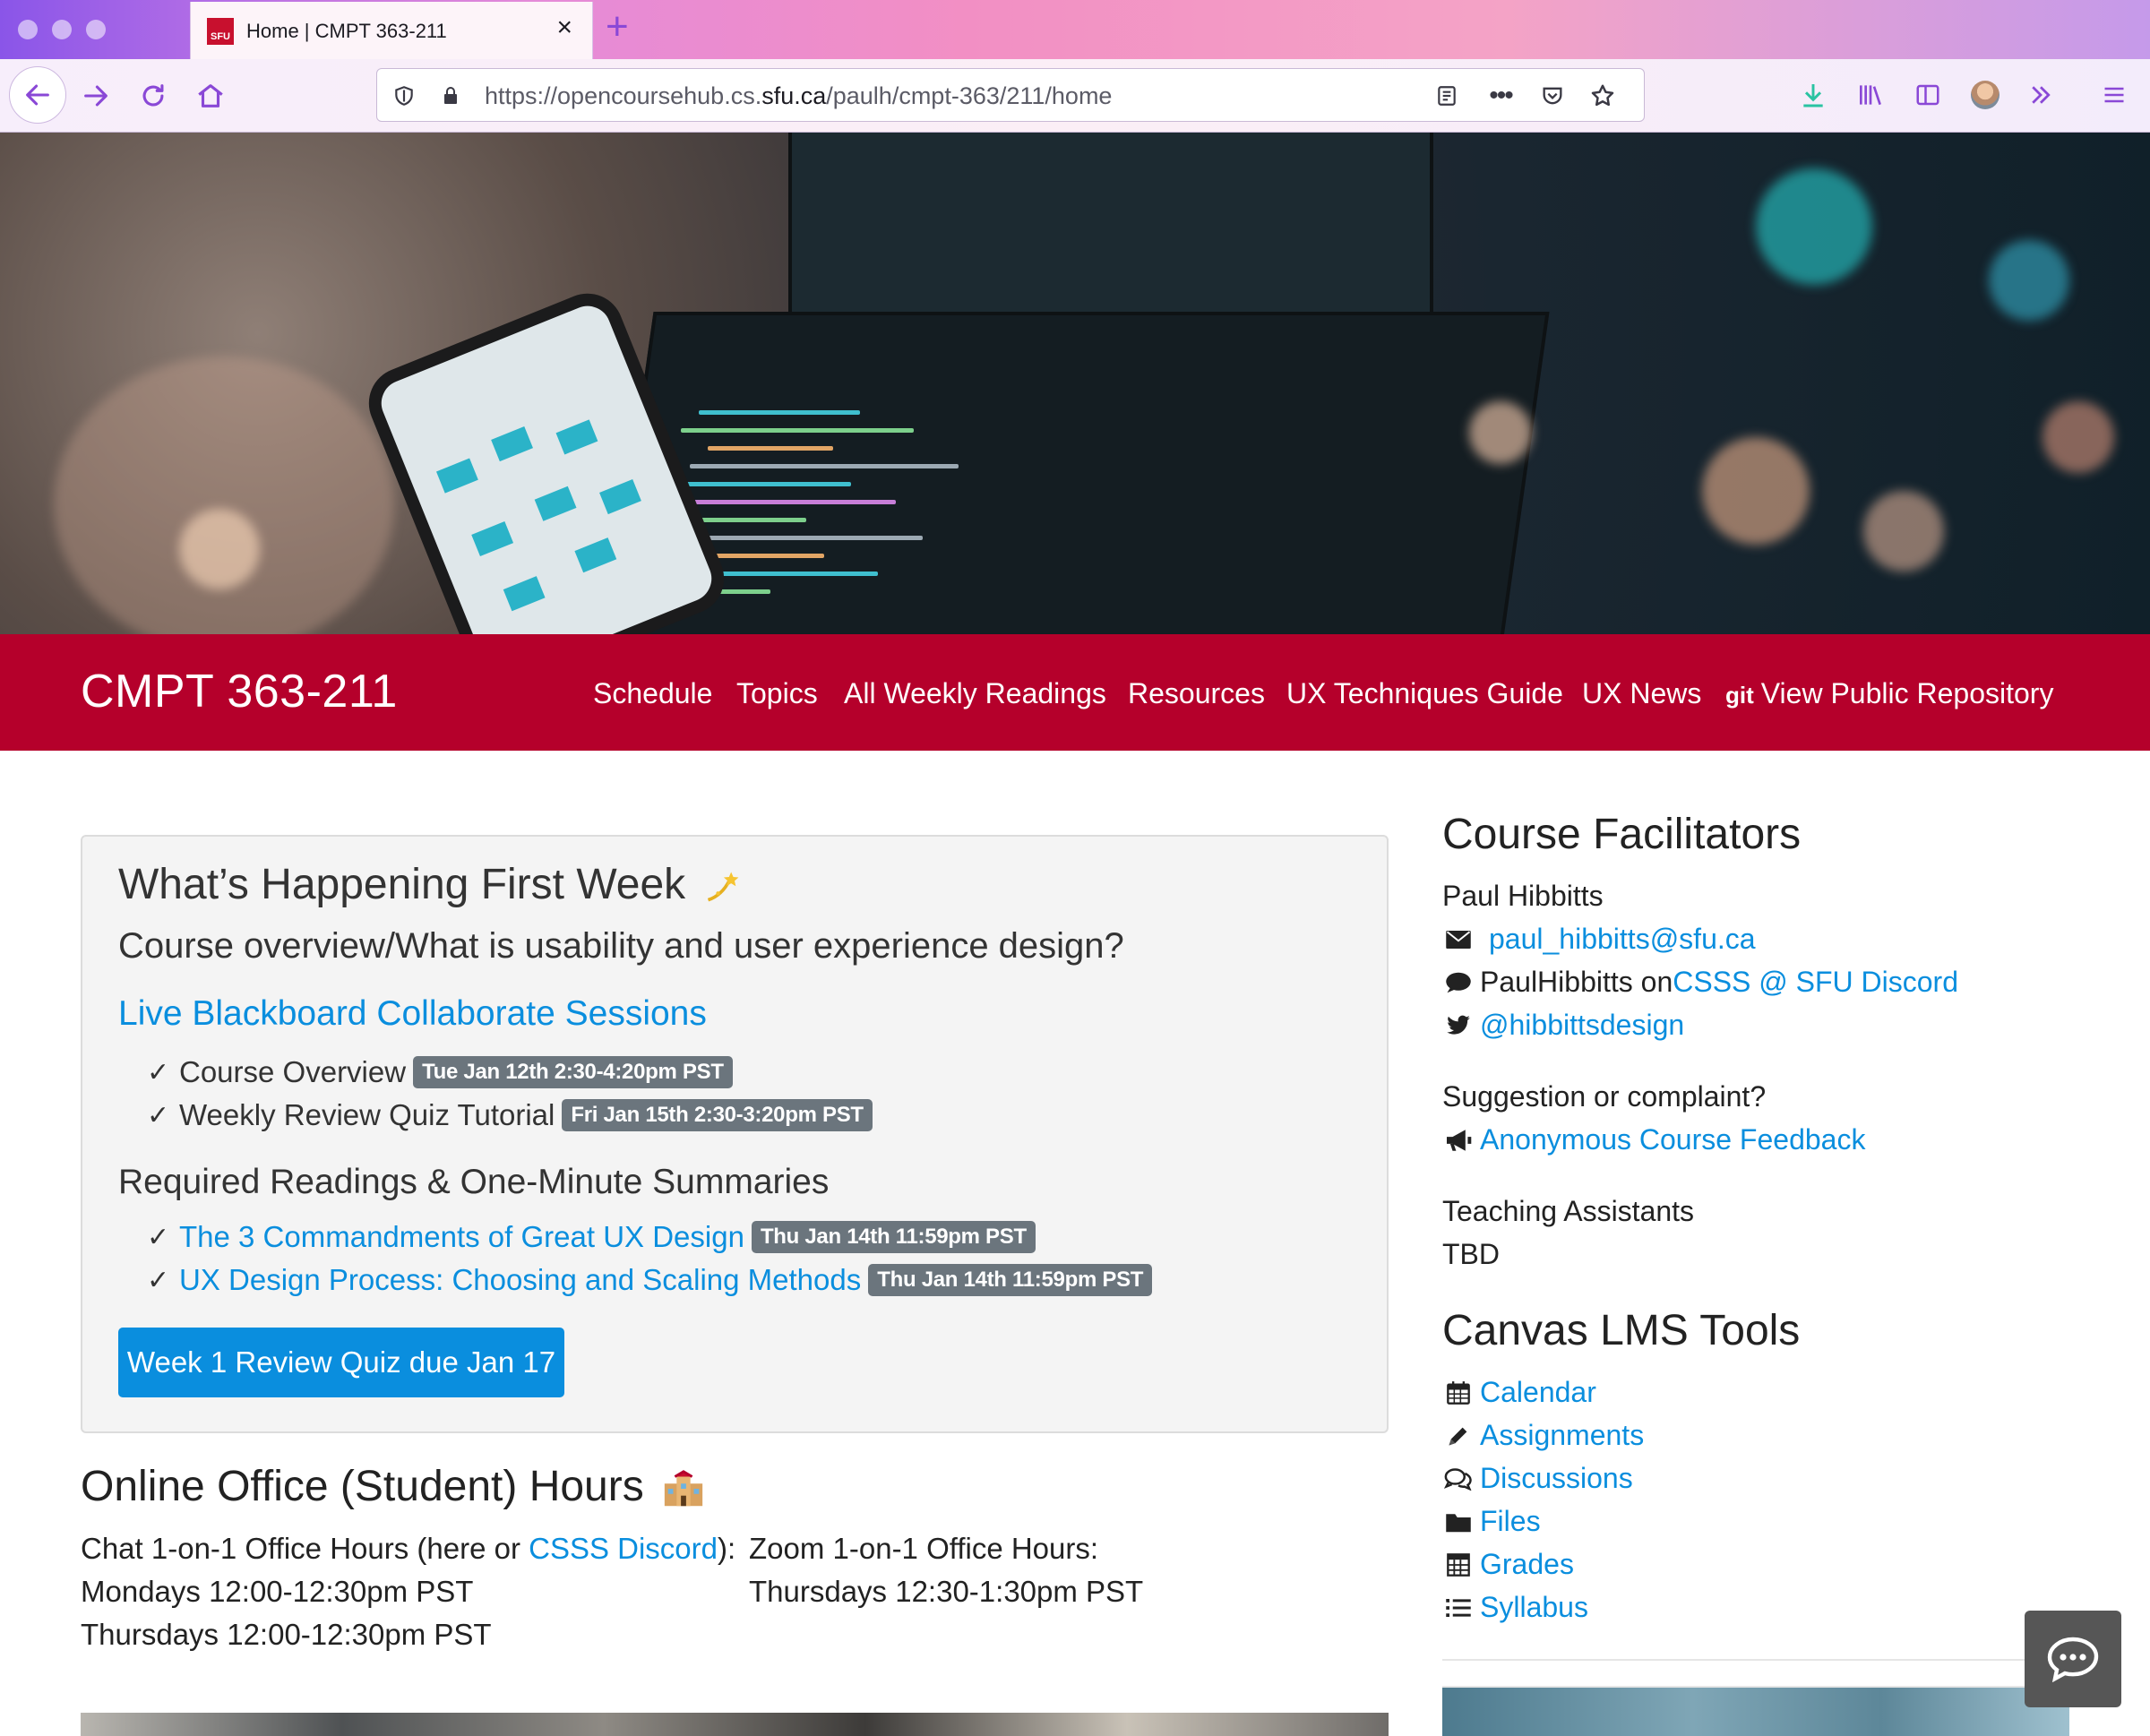 This screenshot has width=2150, height=1736. I want to click on reader-view-icon, so click(1447, 96).